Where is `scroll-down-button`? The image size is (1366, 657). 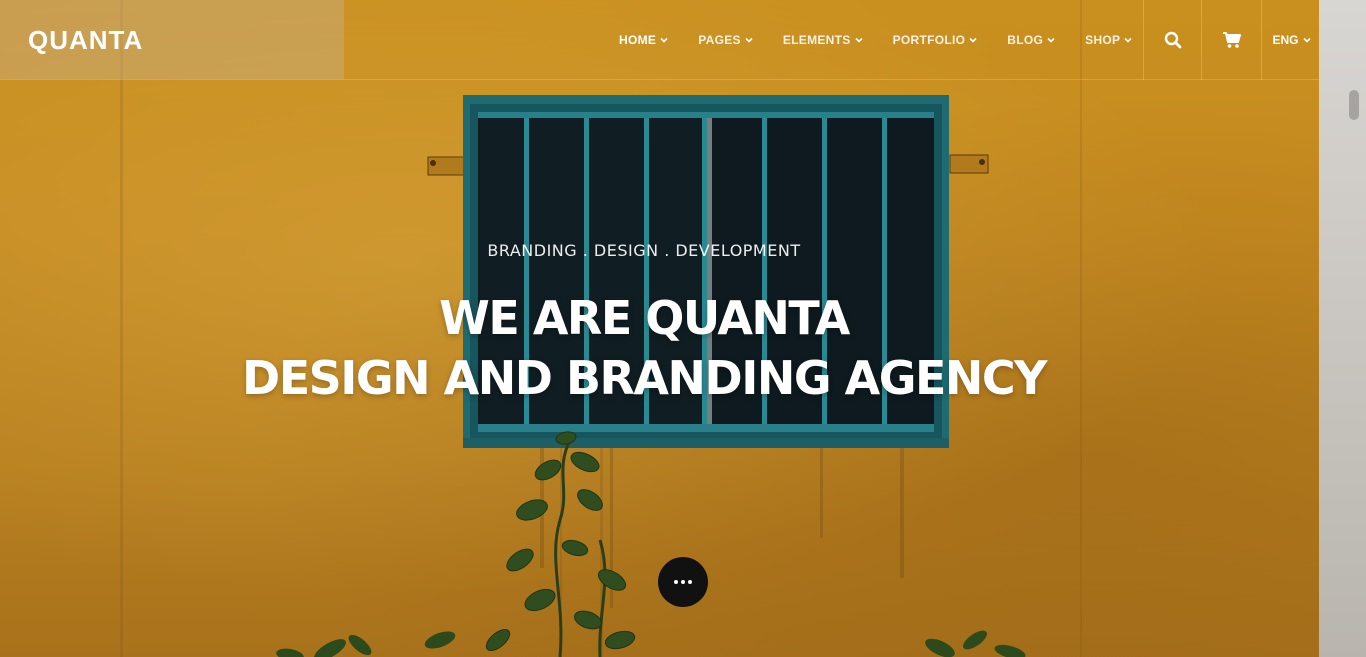 scroll-down-button is located at coordinates (683, 582).